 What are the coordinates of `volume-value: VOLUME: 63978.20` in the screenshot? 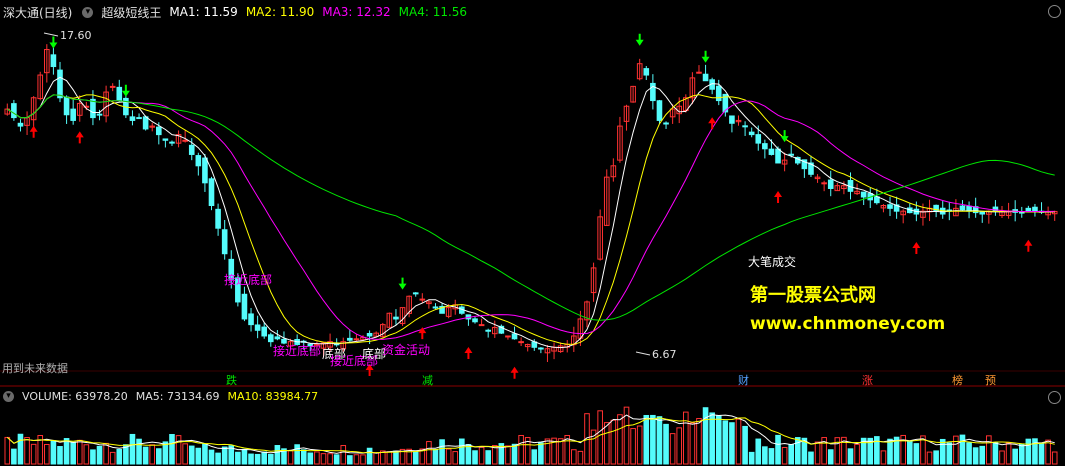 It's located at (75, 396).